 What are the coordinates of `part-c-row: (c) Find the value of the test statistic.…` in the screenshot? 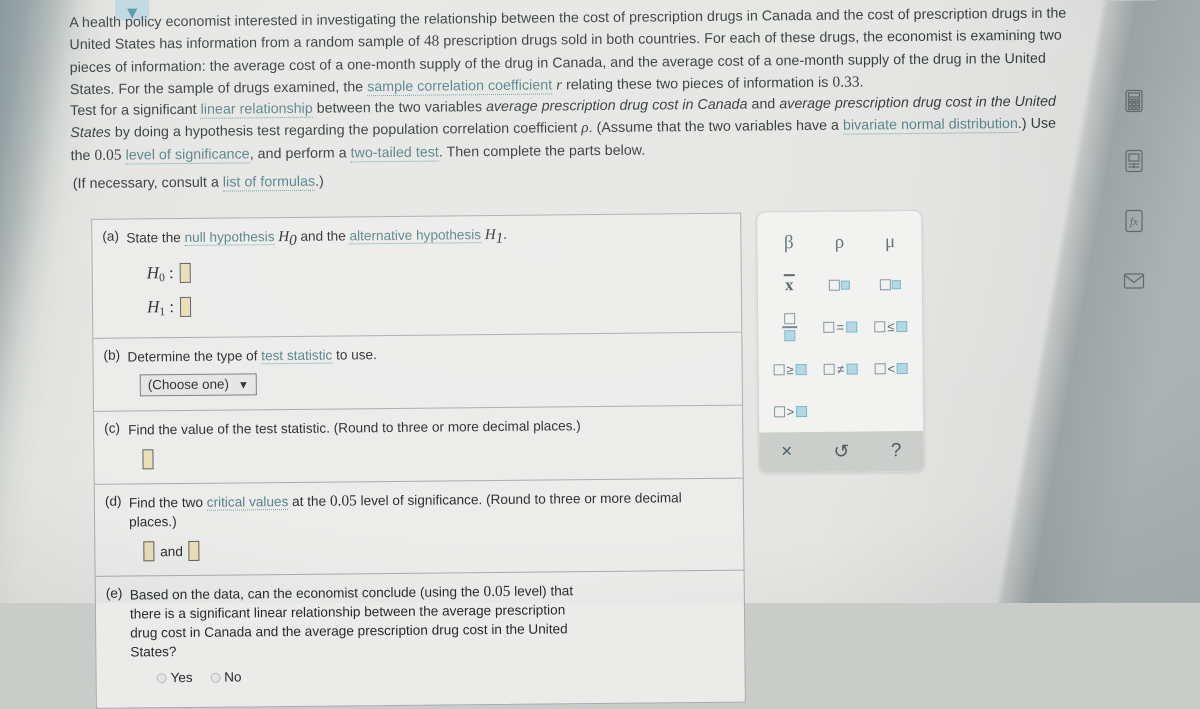 It's located at (418, 445).